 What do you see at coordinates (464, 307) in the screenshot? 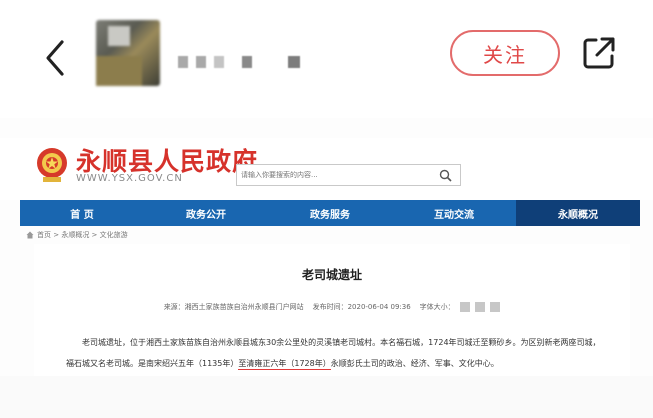
I see `font-size-large-button` at bounding box center [464, 307].